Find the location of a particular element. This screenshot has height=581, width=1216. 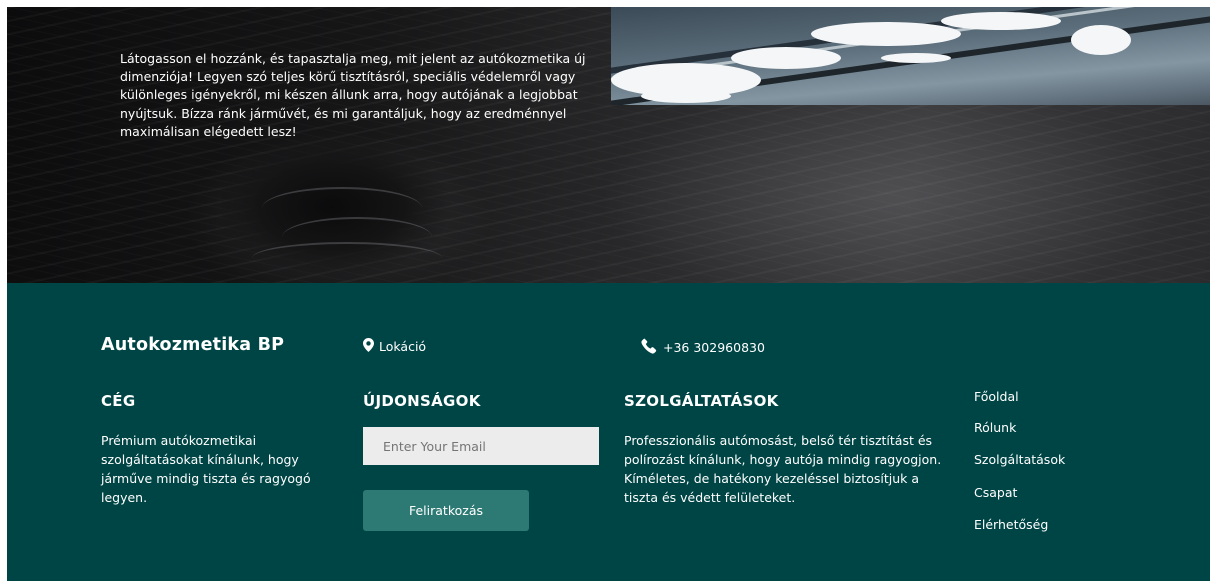

email-input is located at coordinates (481, 446).